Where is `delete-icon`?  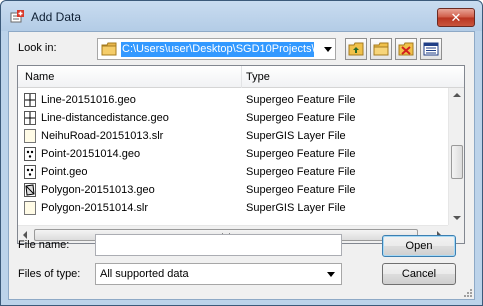
delete-icon is located at coordinates (406, 49).